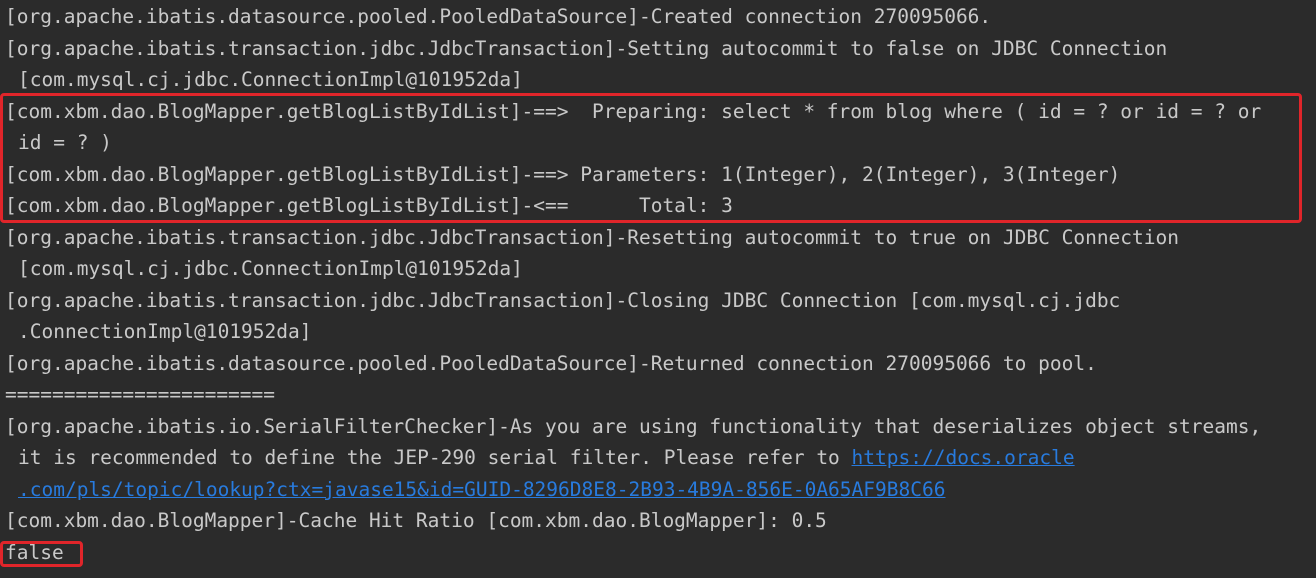 The image size is (1316, 578). I want to click on docs-link: https://docs.oracle, so click(963, 457).